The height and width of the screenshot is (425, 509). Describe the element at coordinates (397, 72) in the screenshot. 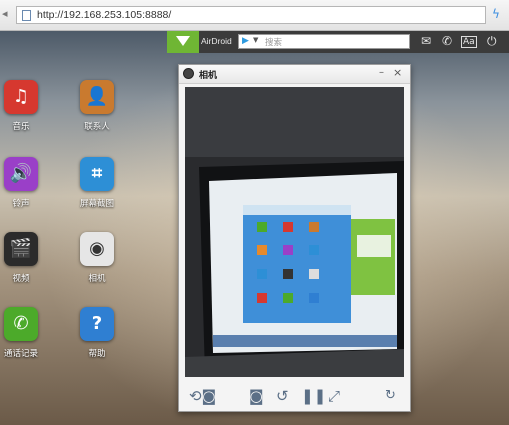

I see `close-icon: ×` at that location.